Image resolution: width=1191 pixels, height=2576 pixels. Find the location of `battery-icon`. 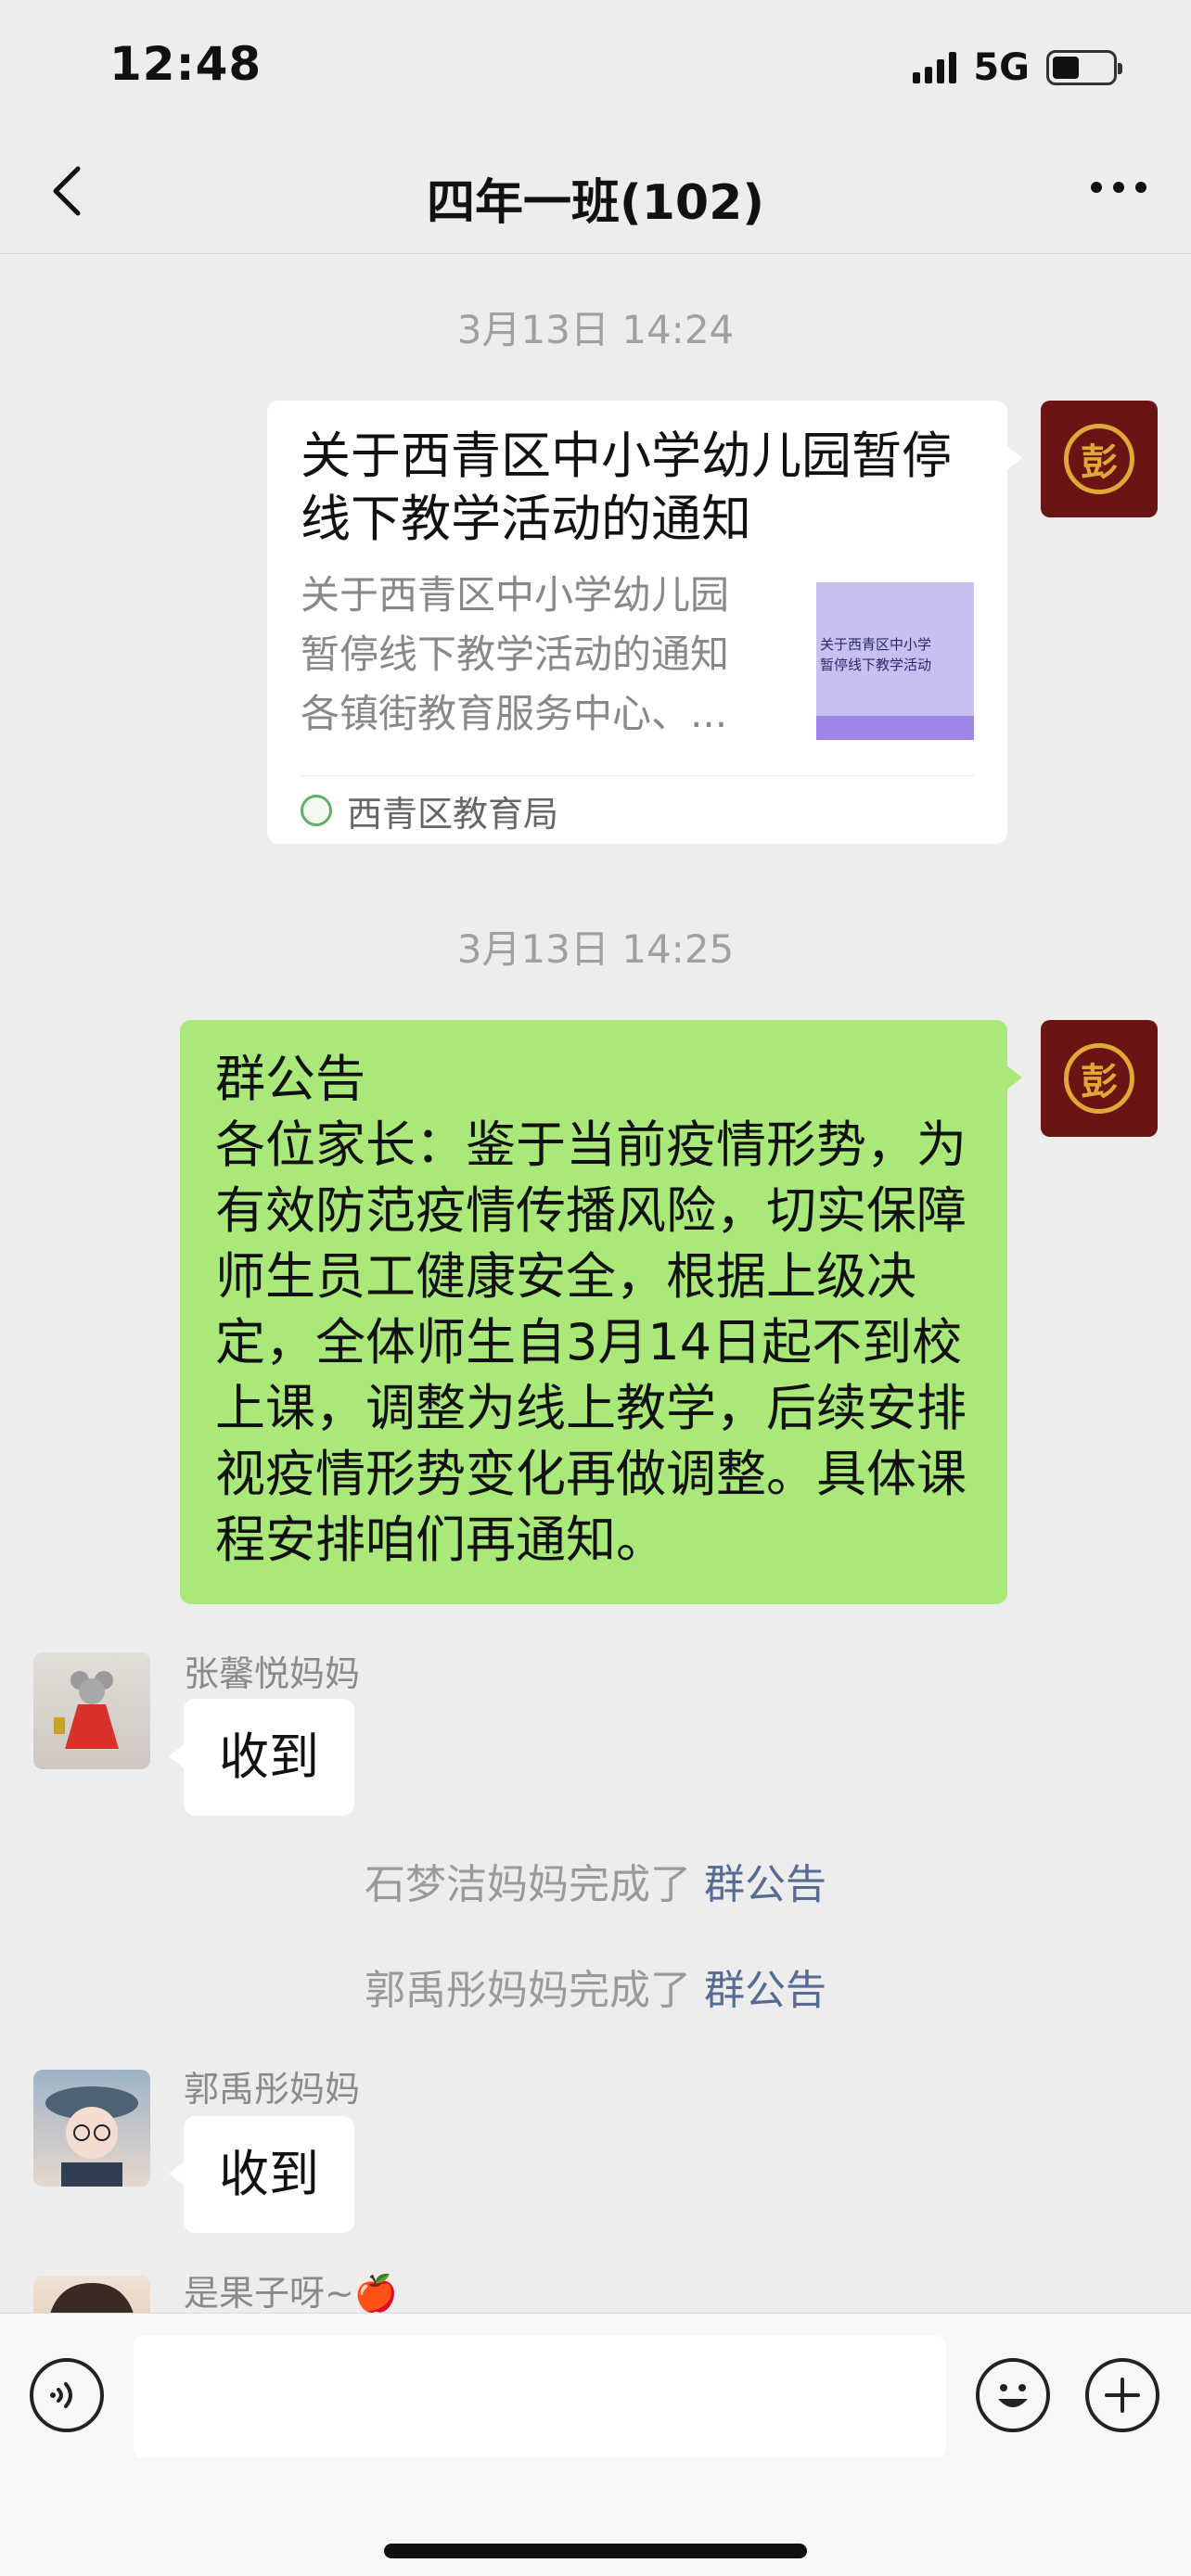

battery-icon is located at coordinates (1084, 67).